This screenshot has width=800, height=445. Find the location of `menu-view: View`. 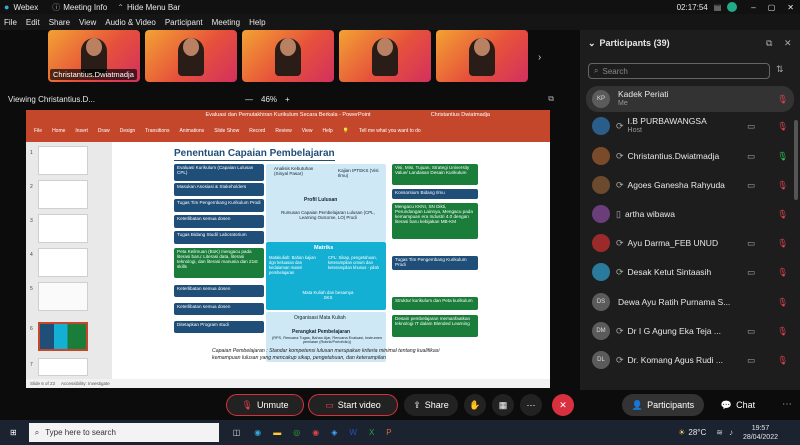

menu-view: View is located at coordinates (87, 22).